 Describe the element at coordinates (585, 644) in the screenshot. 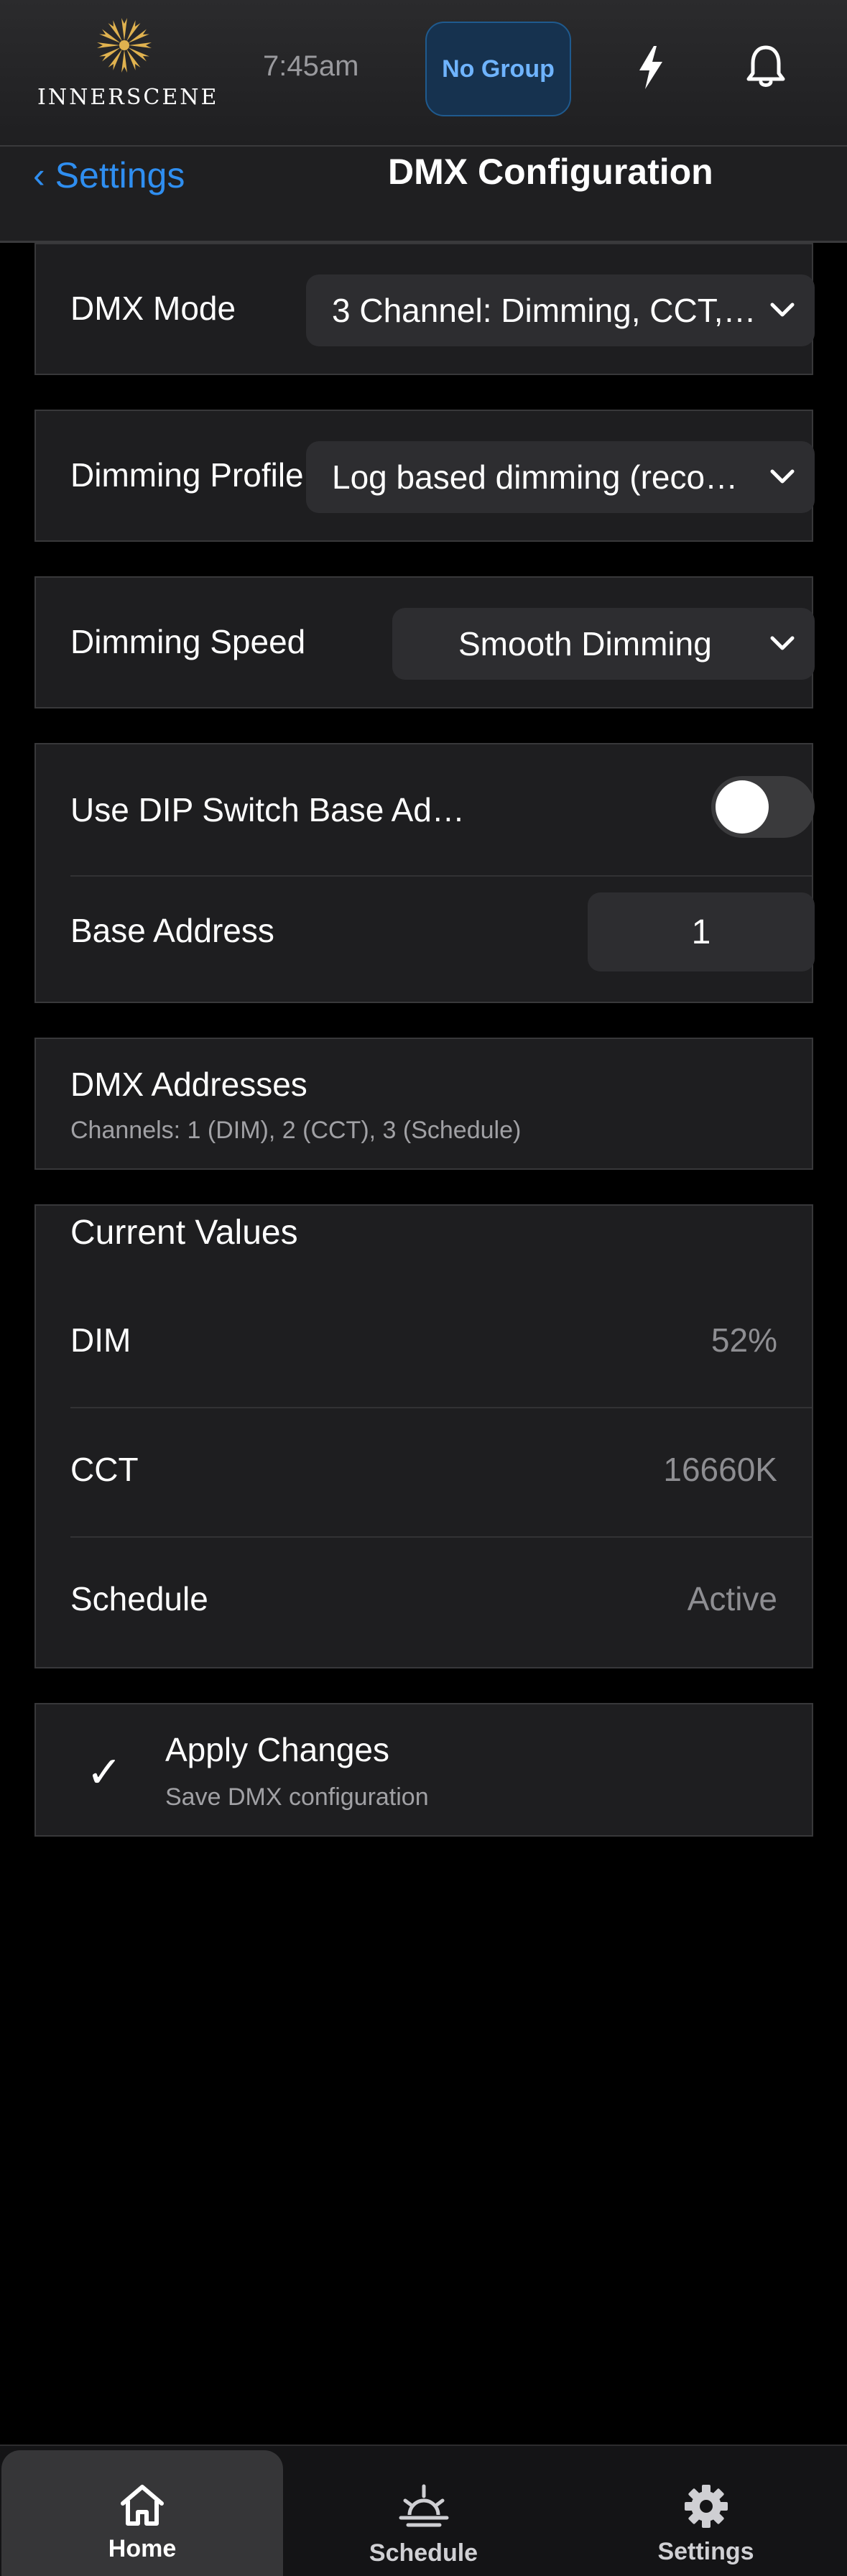

I see `dimming-speed-value: Smooth Dimming` at that location.